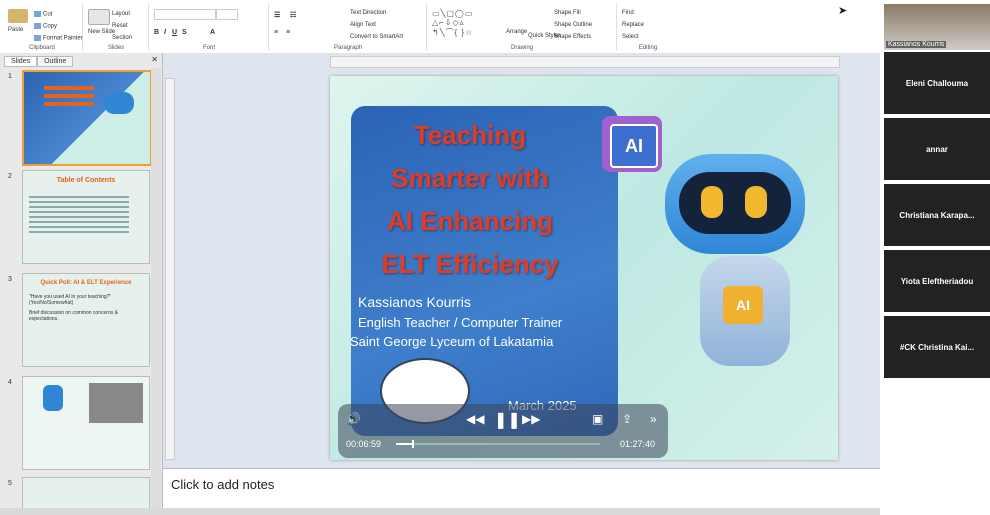  Describe the element at coordinates (79, 214) in the screenshot. I see `thumb-text-lines` at that location.